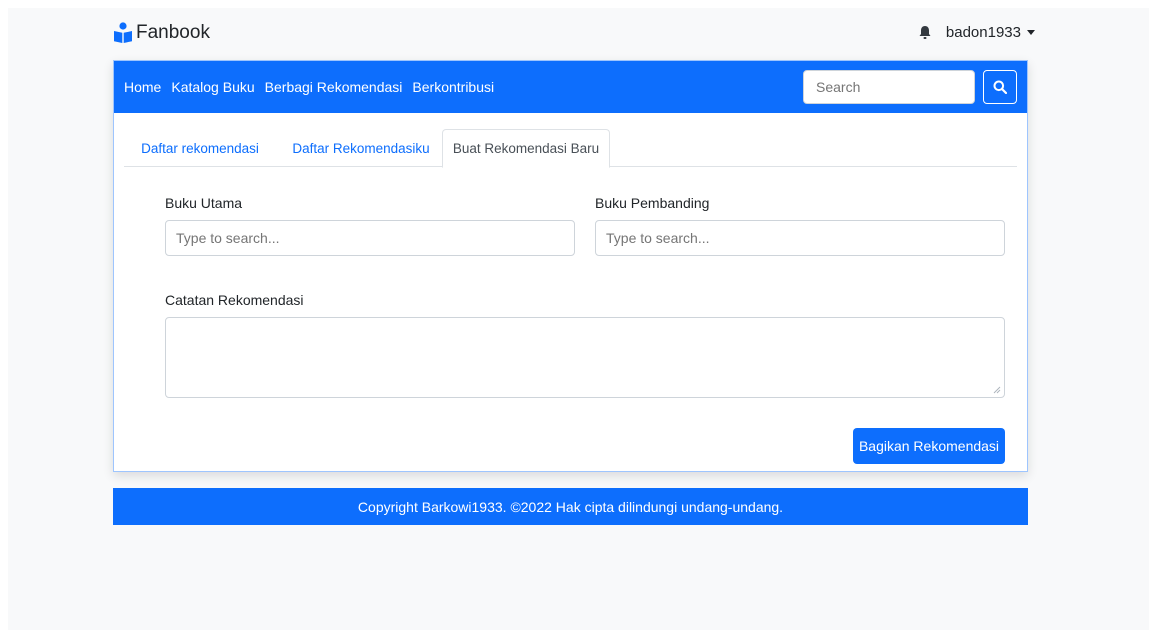  I want to click on share-recommendation-button: Bagikan Rekomendasi, so click(929, 446).